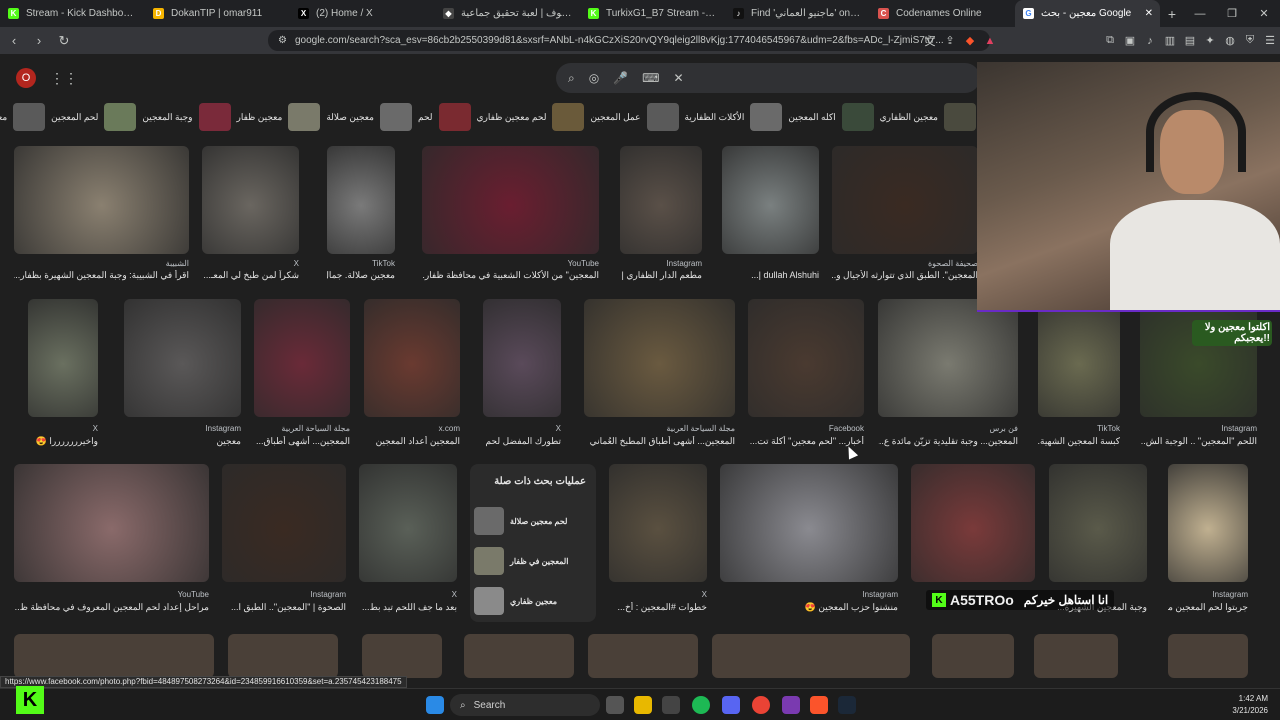 Image resolution: width=1280 pixels, height=720 pixels. I want to click on search-chip: وجبة المعجين, so click(186, 117).